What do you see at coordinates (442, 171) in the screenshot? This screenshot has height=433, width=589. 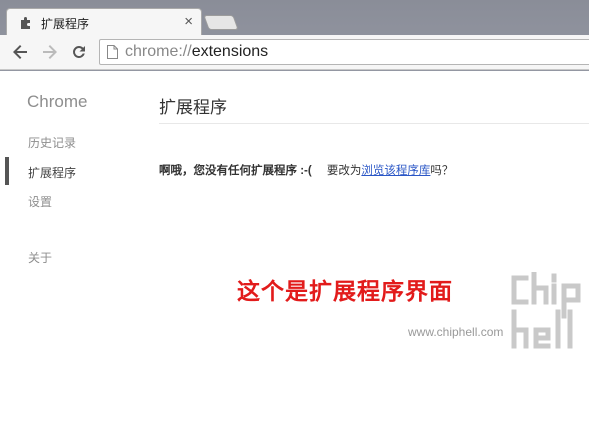 I see `suggestion-suffix: 吗？` at bounding box center [442, 171].